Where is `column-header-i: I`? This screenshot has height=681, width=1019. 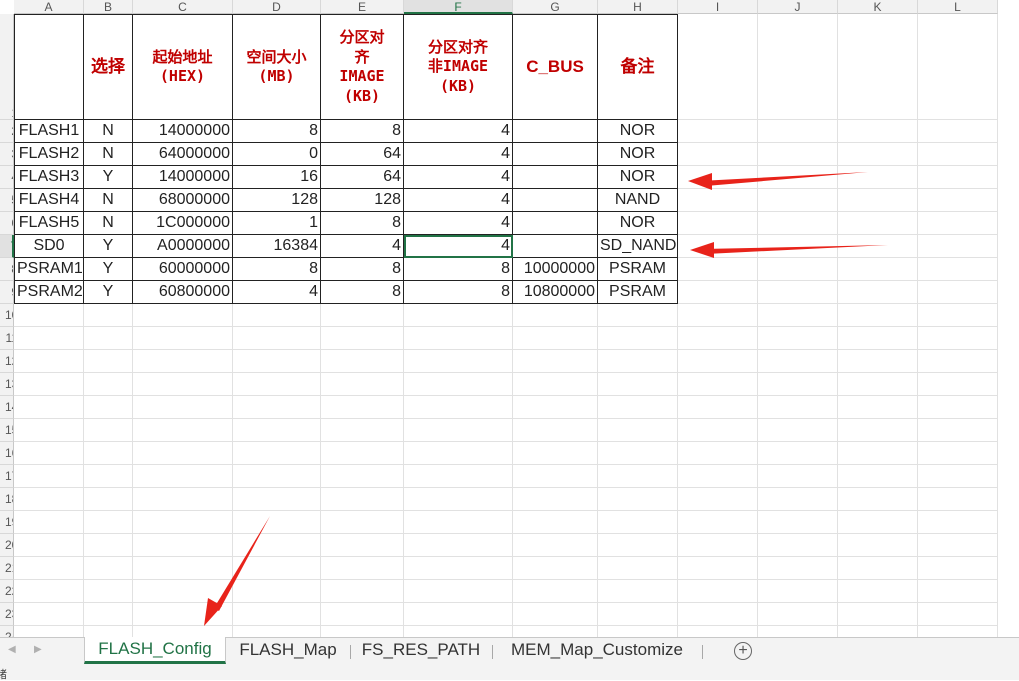 column-header-i: I is located at coordinates (718, 7).